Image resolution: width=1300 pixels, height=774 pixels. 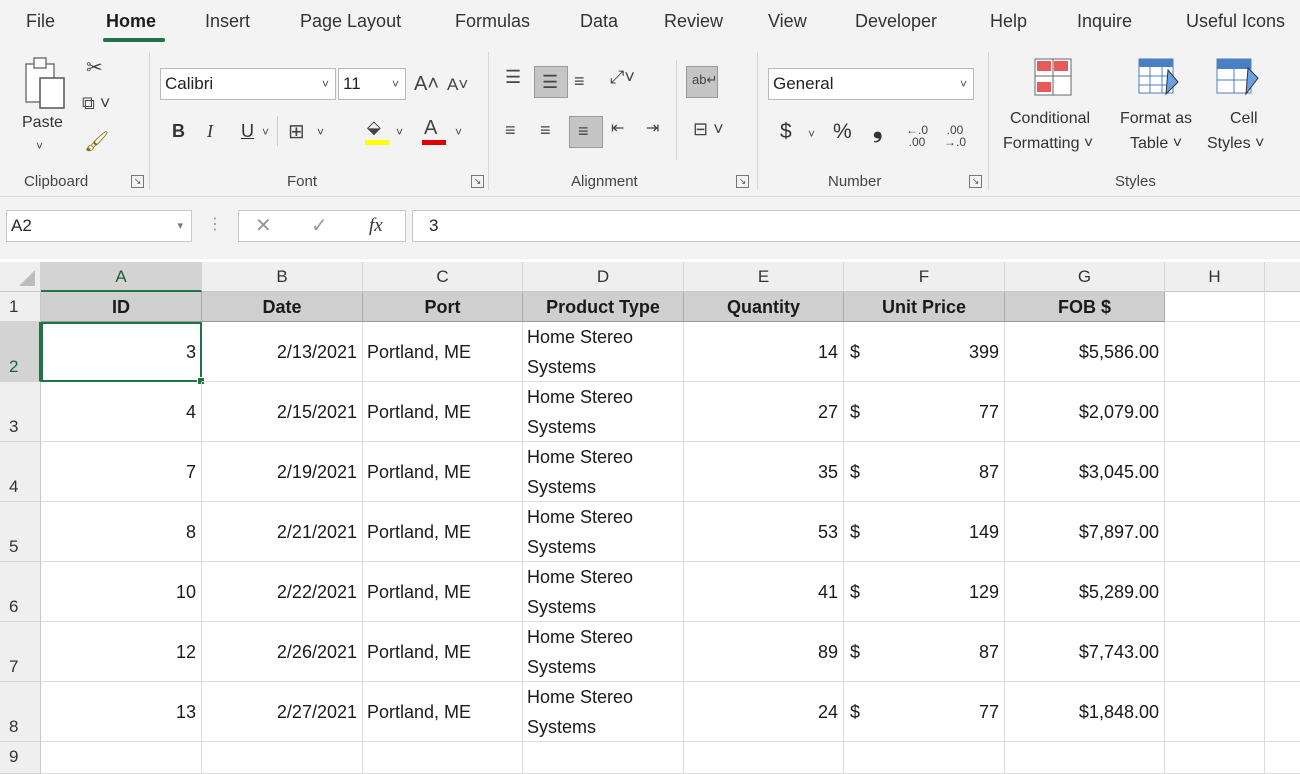 I want to click on cell-date: 2/26/2021, so click(x=282, y=652).